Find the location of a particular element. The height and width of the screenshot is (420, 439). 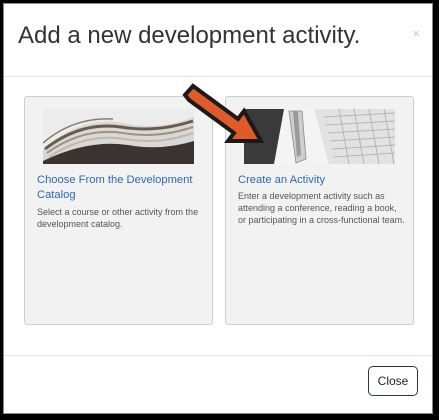

close-icon: × is located at coordinates (416, 33).